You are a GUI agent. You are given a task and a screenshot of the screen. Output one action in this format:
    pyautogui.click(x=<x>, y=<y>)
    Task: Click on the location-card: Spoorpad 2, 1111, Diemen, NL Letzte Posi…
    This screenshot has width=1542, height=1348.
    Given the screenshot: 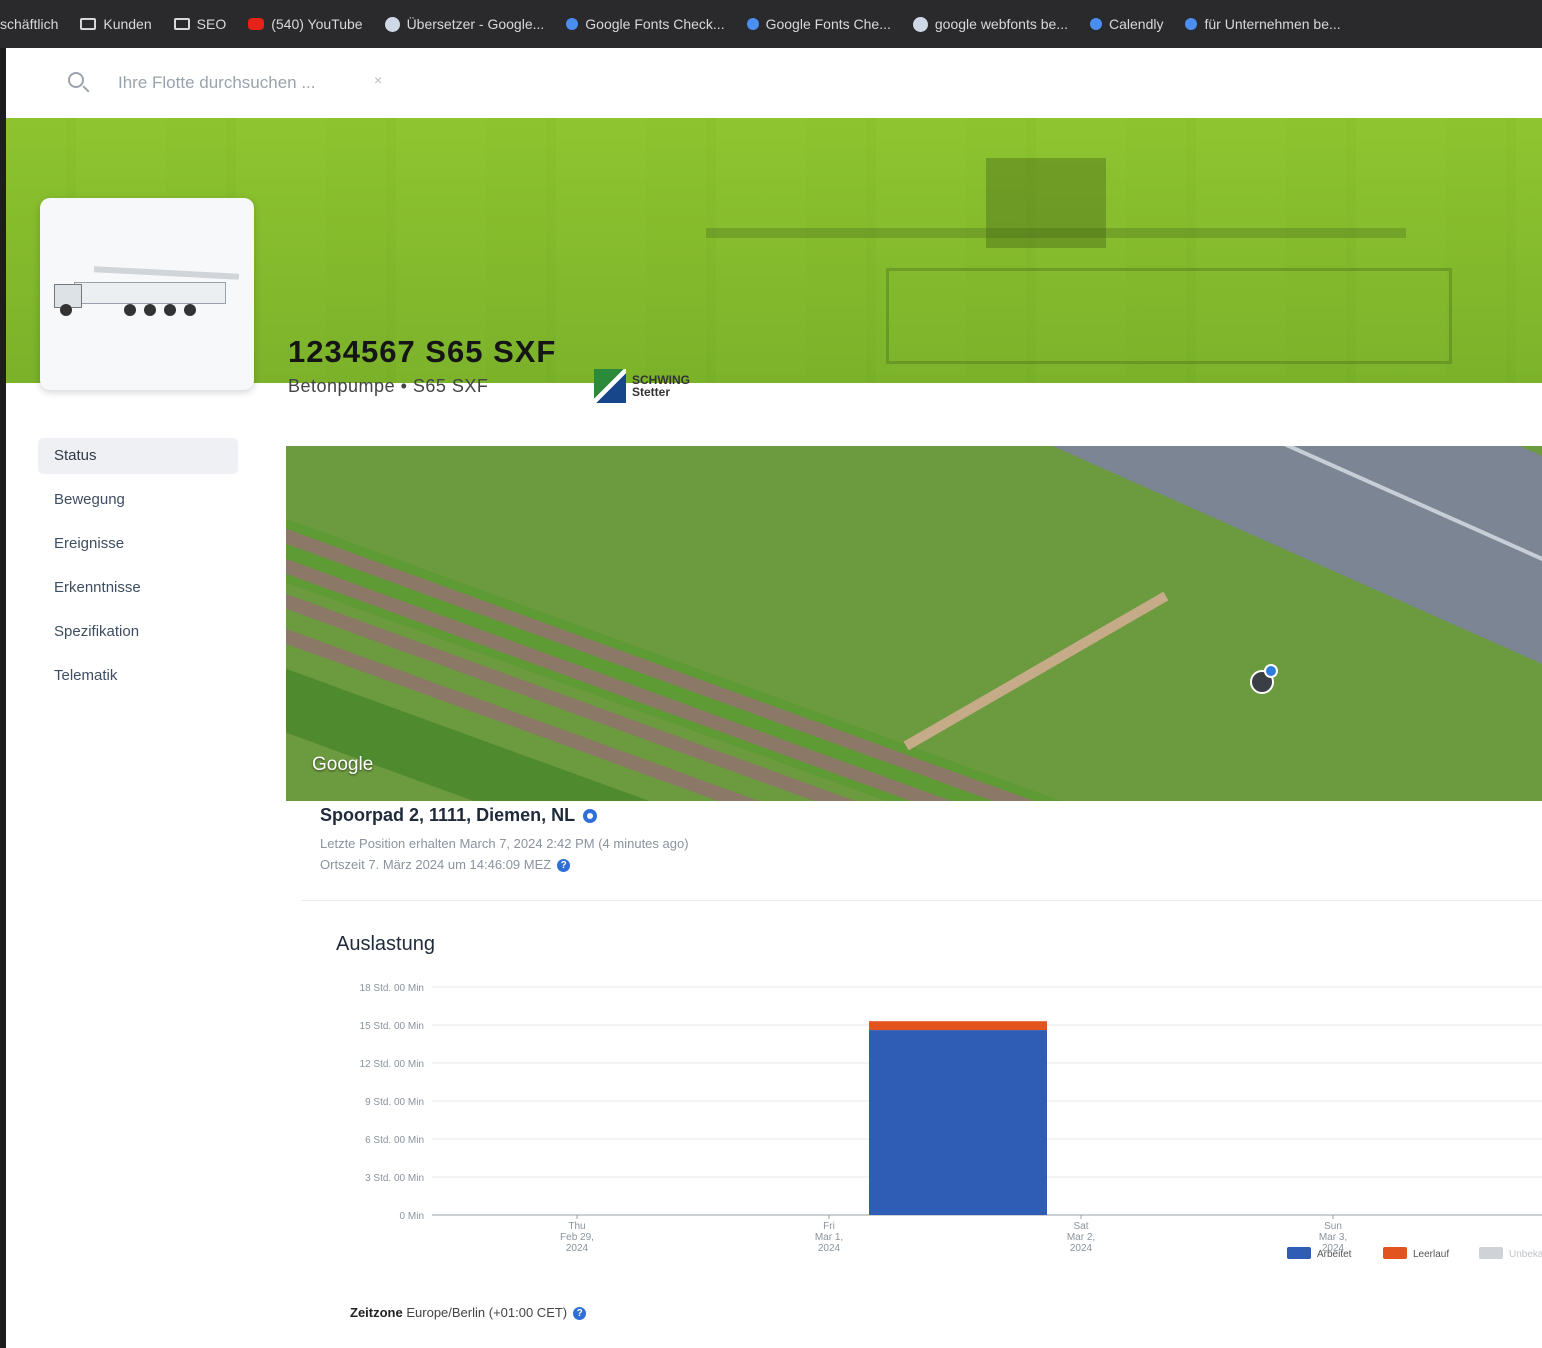 What is the action you would take?
    pyautogui.click(x=919, y=842)
    